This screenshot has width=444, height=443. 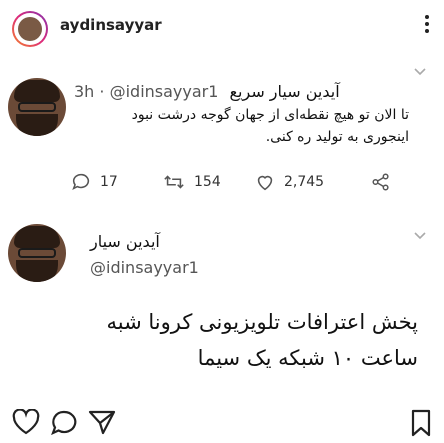 What do you see at coordinates (84, 91) in the screenshot?
I see `tweet-time: 3h` at bounding box center [84, 91].